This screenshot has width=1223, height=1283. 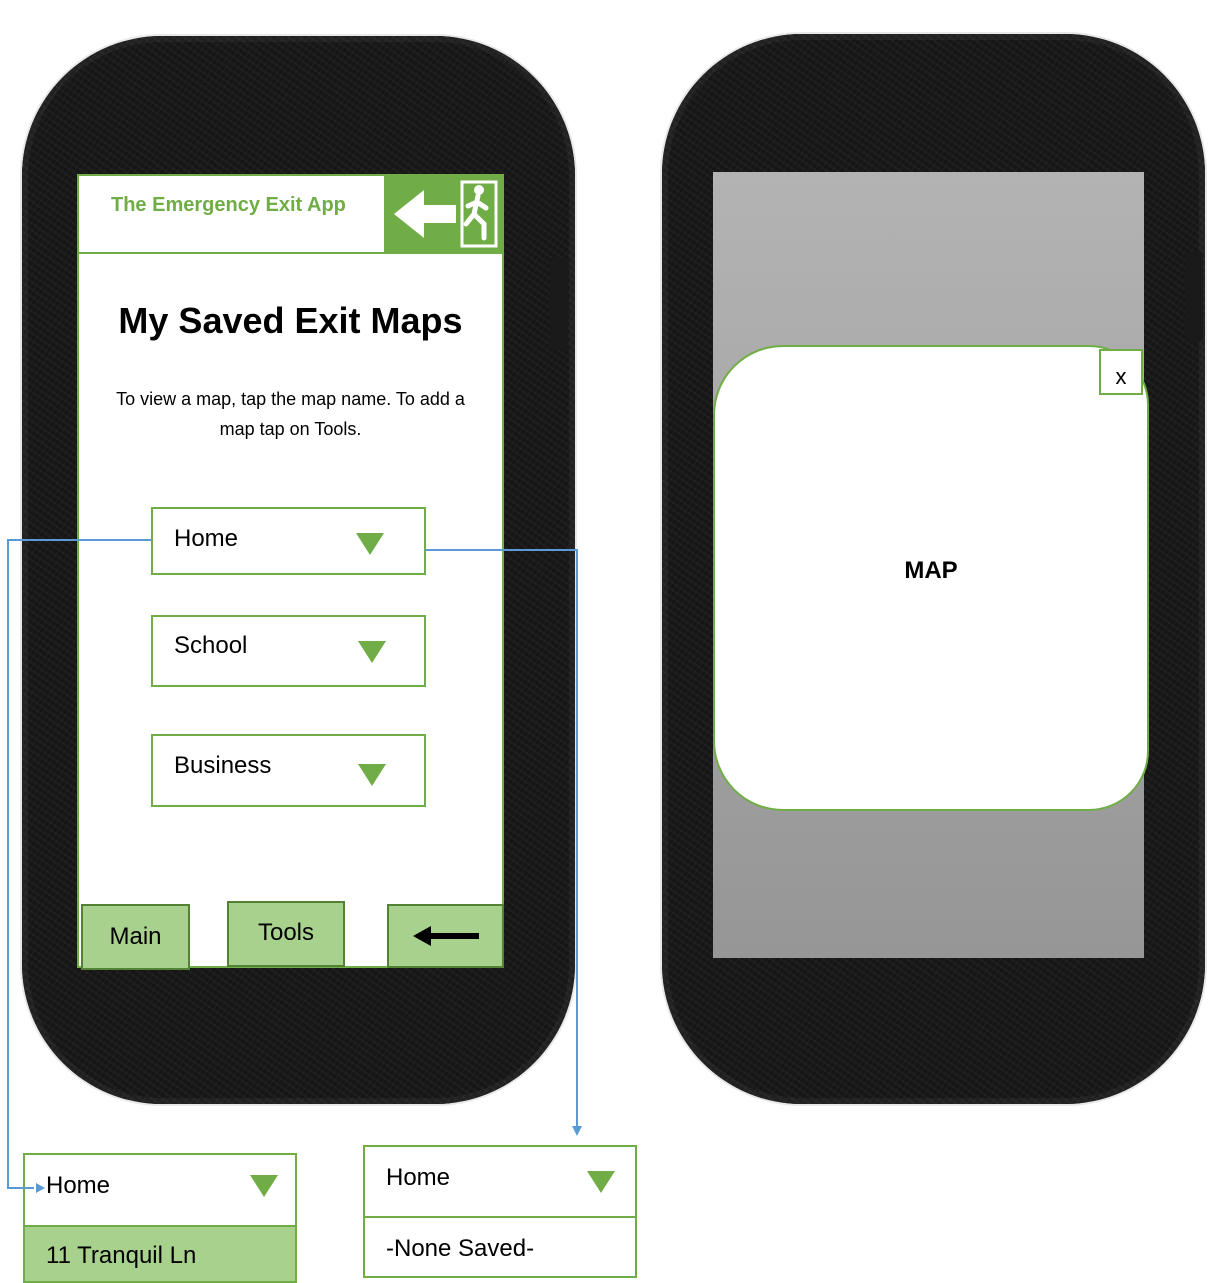 I want to click on app-title: The Emergency Exit App, so click(x=228, y=205).